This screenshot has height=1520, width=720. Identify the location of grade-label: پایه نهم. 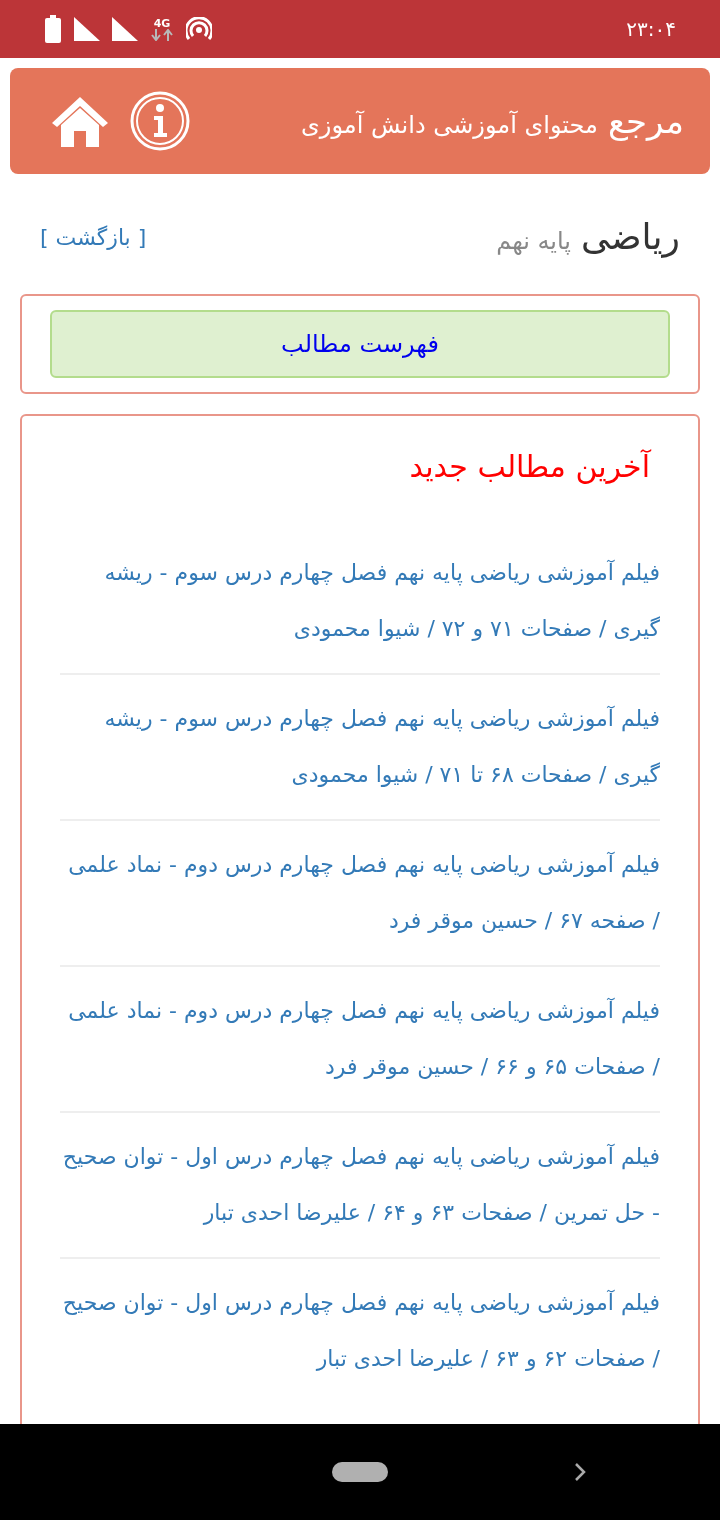
(534, 241).